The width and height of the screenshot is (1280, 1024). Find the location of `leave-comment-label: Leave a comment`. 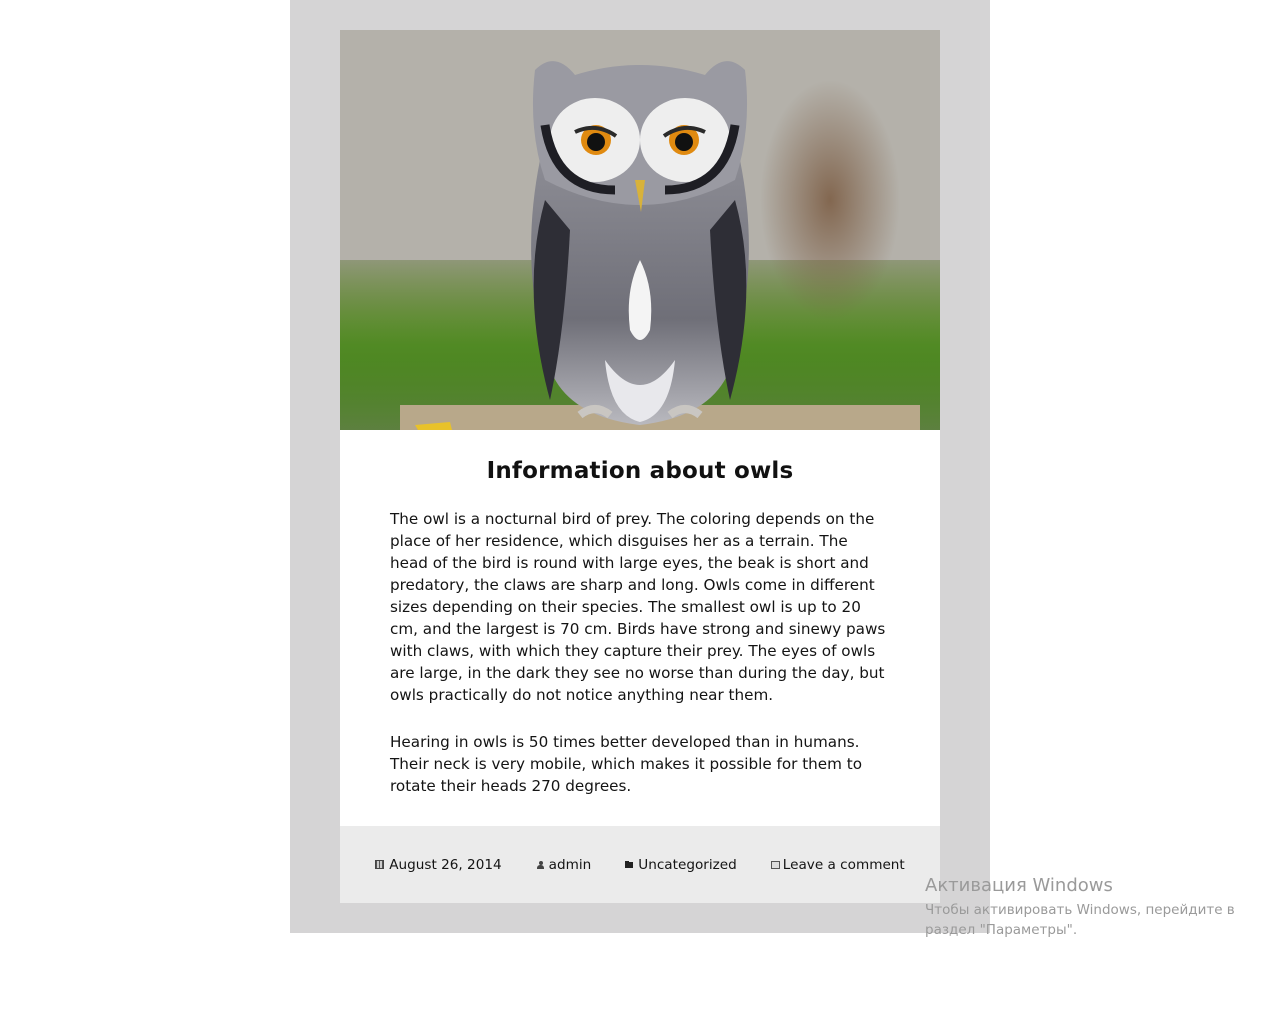

leave-comment-label: Leave a comment is located at coordinates (843, 864).